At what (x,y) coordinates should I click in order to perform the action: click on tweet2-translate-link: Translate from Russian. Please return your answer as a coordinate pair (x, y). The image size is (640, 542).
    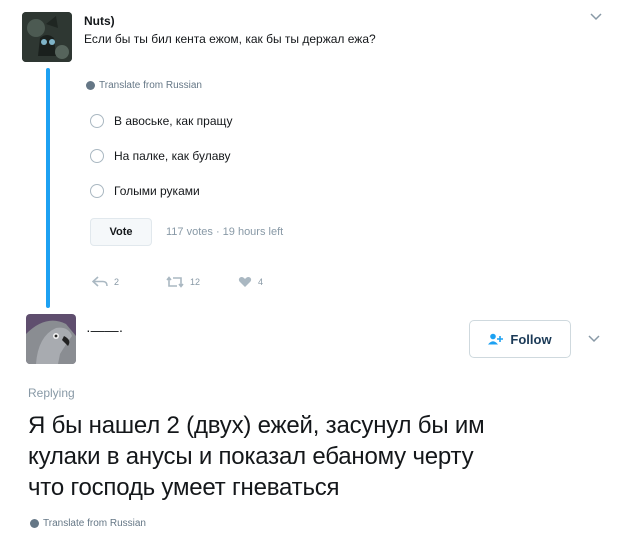
    Looking at the image, I should click on (88, 523).